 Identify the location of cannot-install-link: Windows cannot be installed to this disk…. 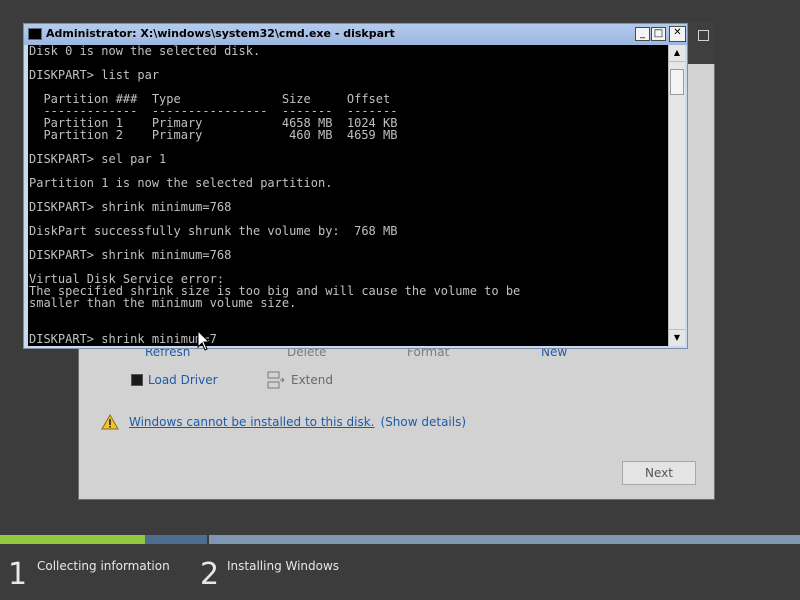
(252, 422).